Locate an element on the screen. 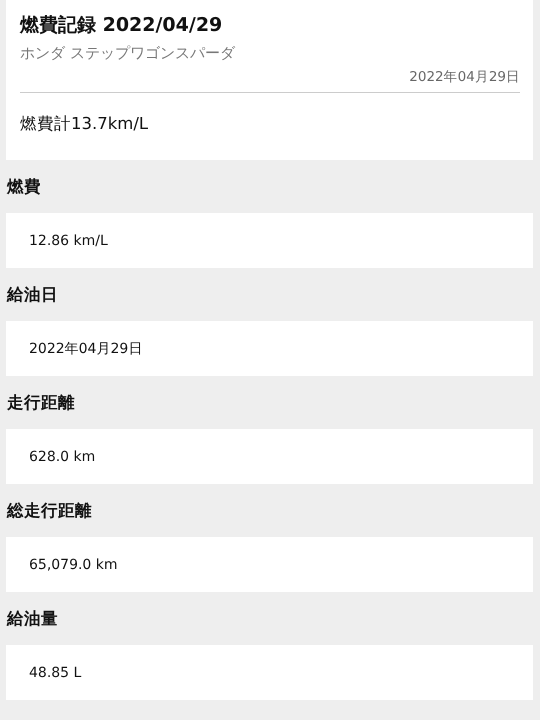  field-value: 48.85 L is located at coordinates (269, 672).